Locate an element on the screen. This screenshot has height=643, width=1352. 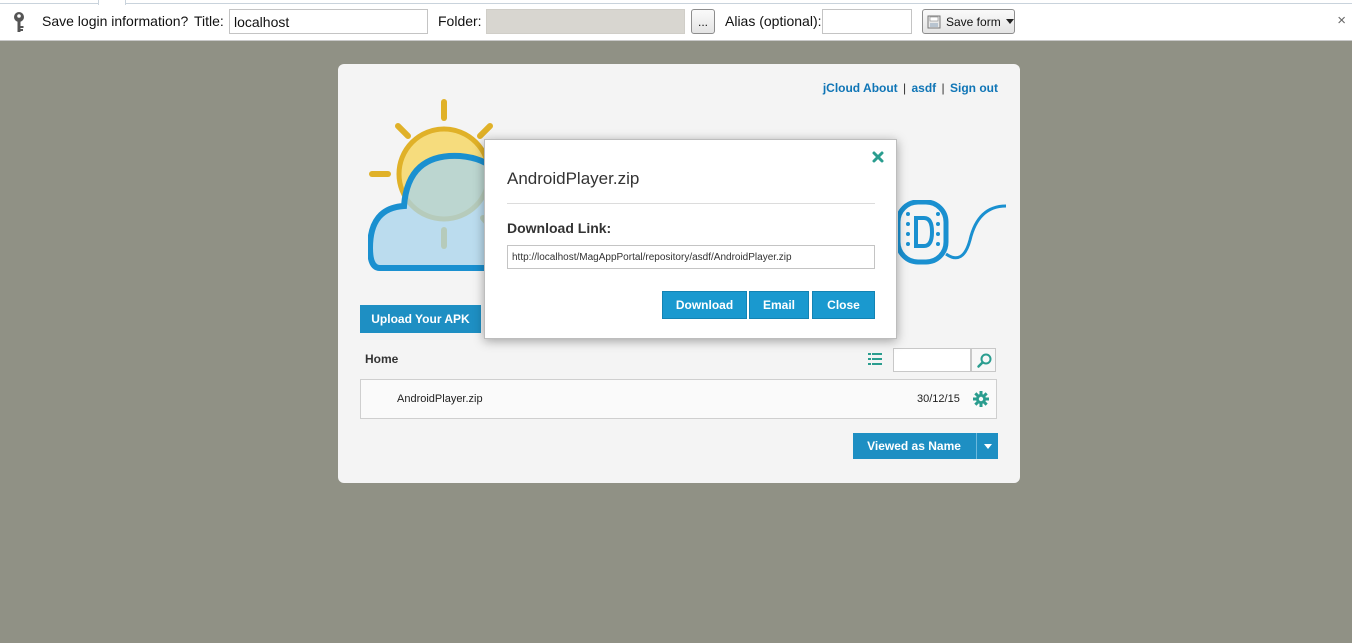
close-button: Close is located at coordinates (843, 305).